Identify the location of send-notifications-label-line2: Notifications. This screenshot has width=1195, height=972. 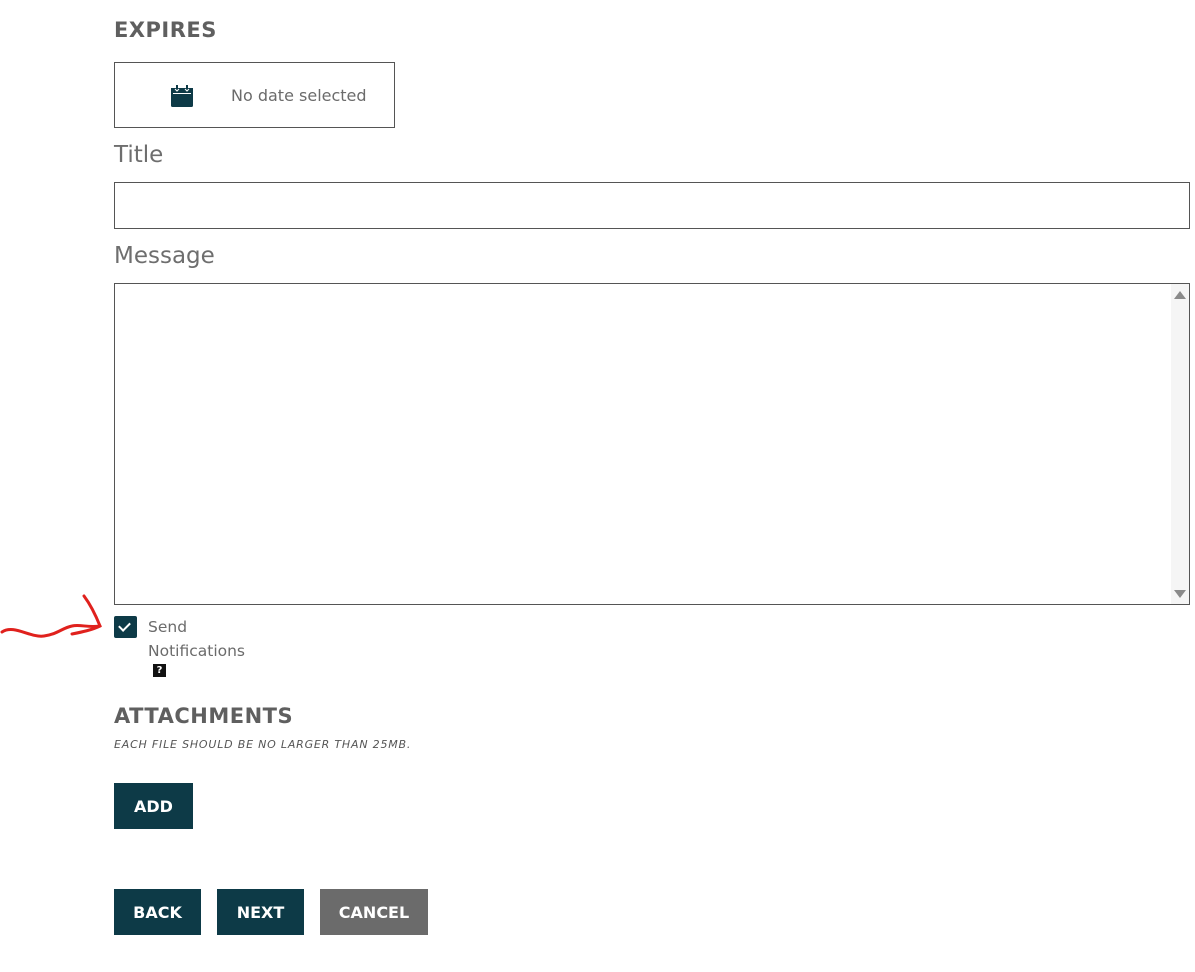
(197, 651).